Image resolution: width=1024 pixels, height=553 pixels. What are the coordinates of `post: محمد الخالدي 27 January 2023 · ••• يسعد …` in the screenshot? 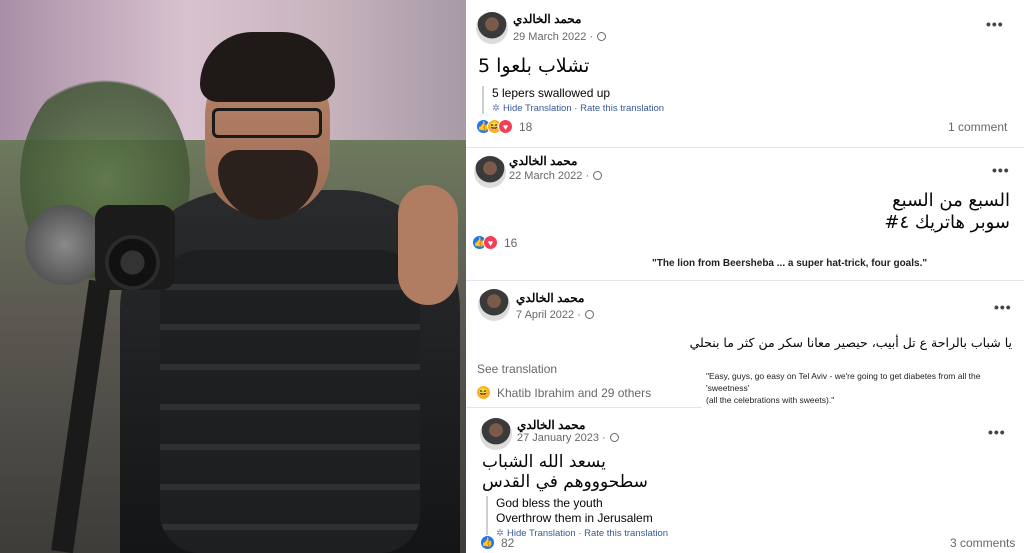 It's located at (745, 480).